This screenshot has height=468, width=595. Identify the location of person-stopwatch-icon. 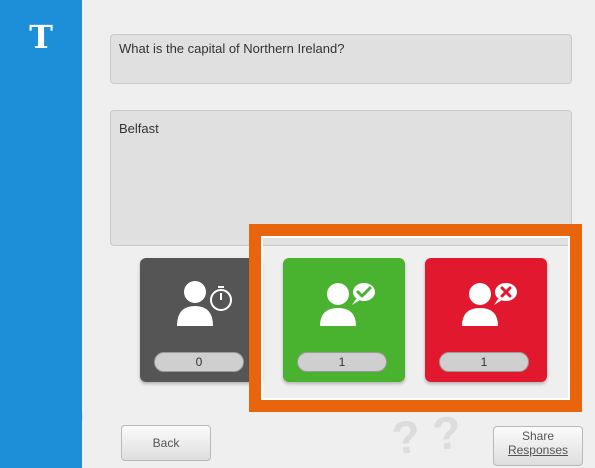
(204, 303).